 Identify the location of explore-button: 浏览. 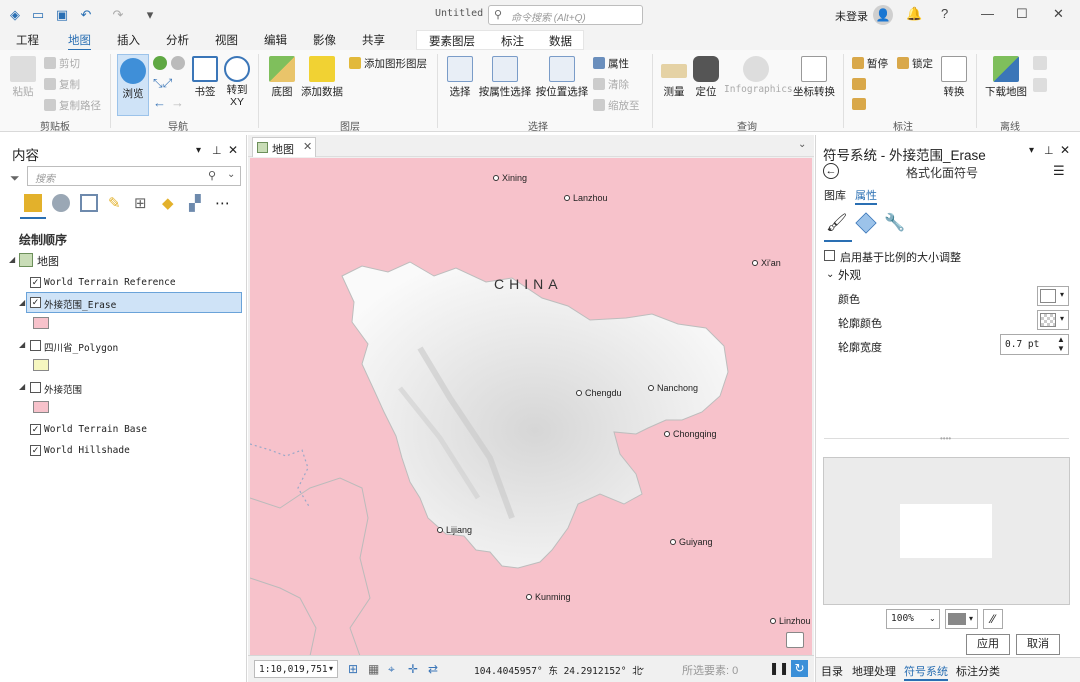
(133, 85).